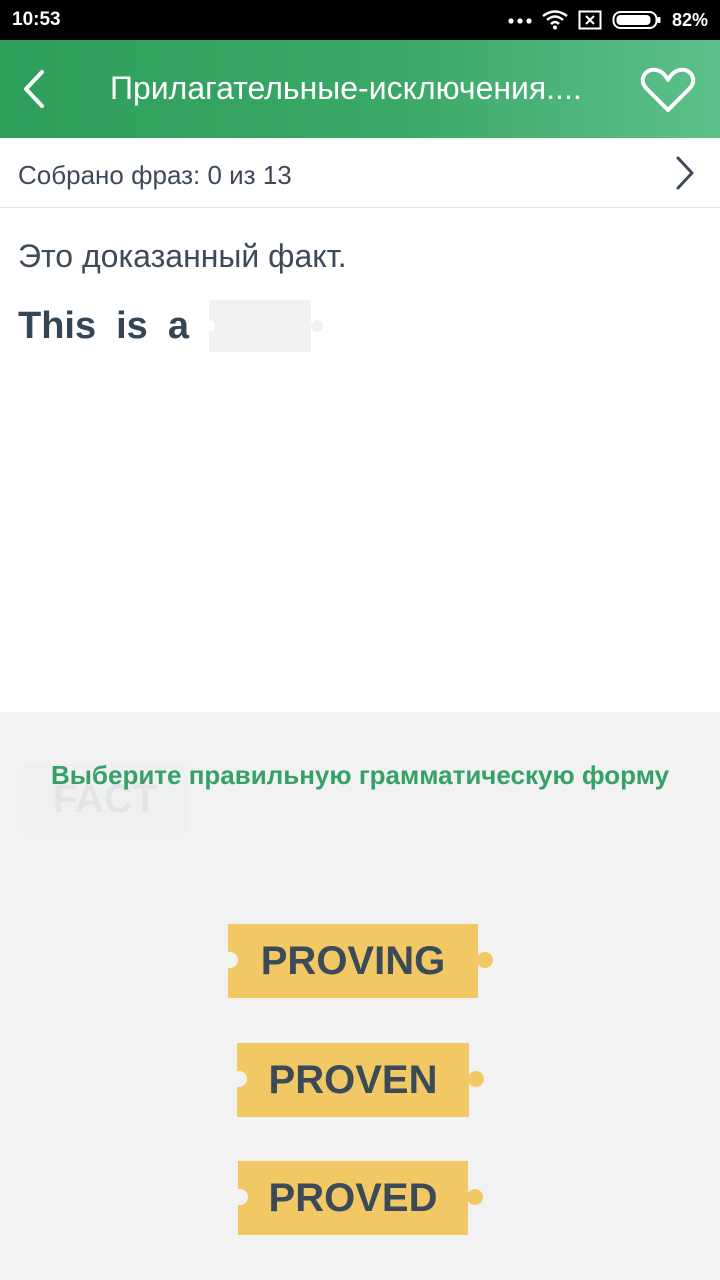 The height and width of the screenshot is (1280, 720). I want to click on back-arrow-icon, so click(35, 89).